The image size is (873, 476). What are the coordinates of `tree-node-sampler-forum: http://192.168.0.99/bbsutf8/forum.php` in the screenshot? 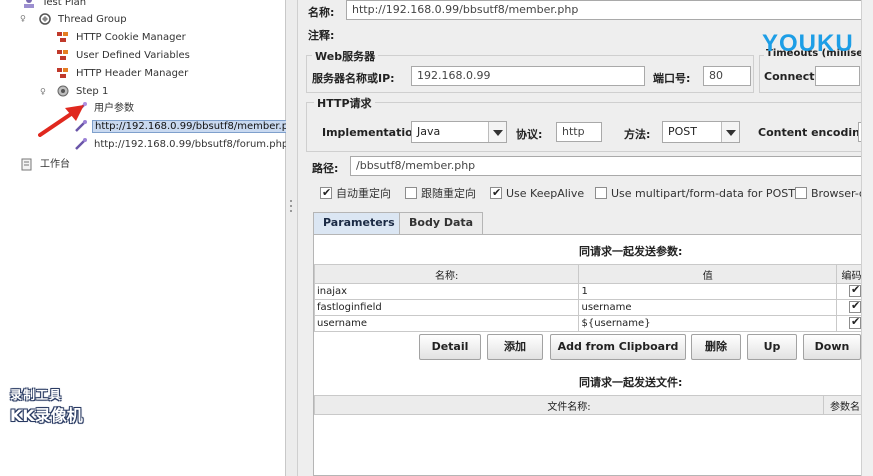 It's located at (182, 145).